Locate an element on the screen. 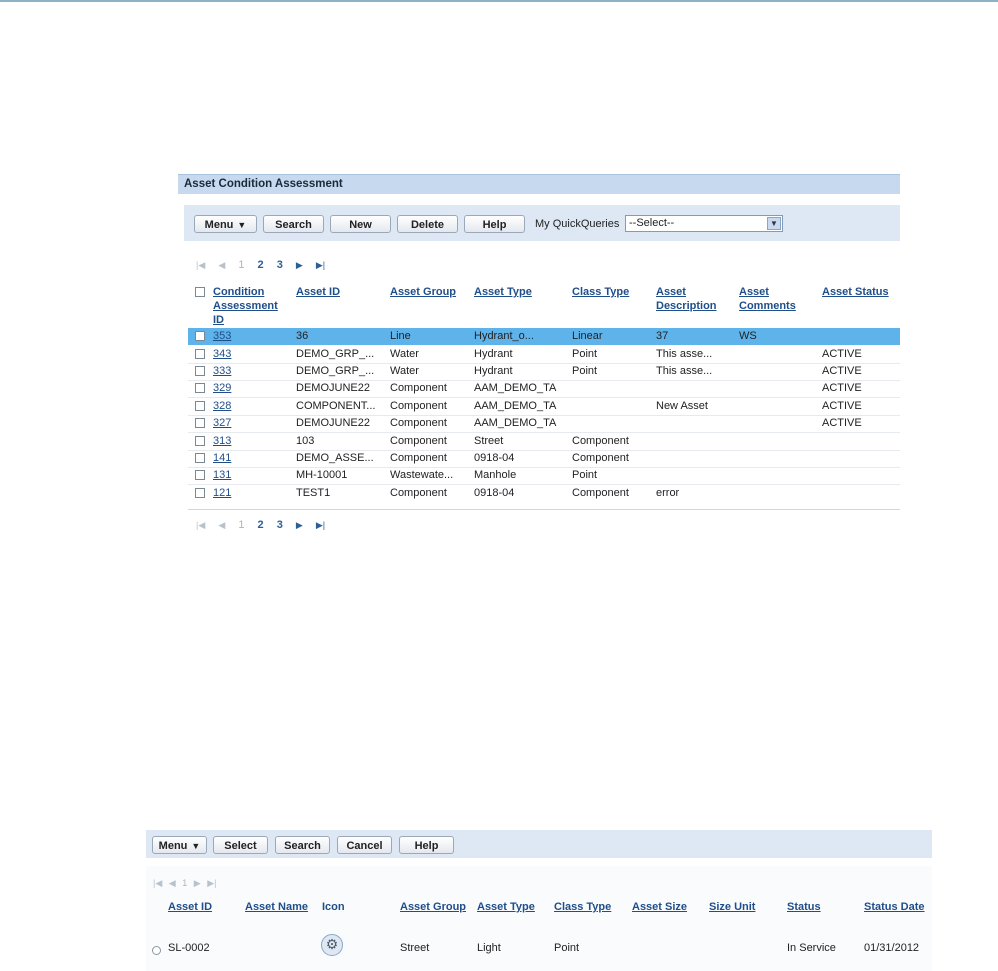  header-line: ID is located at coordinates (218, 320).